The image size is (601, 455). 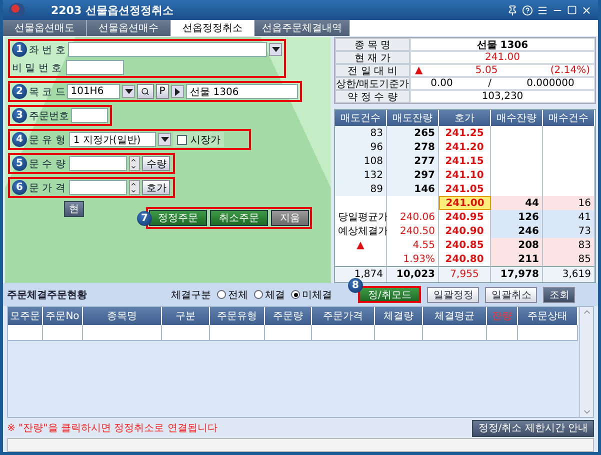 What do you see at coordinates (455, 316) in the screenshot?
I see `column-header: 체결평균` at bounding box center [455, 316].